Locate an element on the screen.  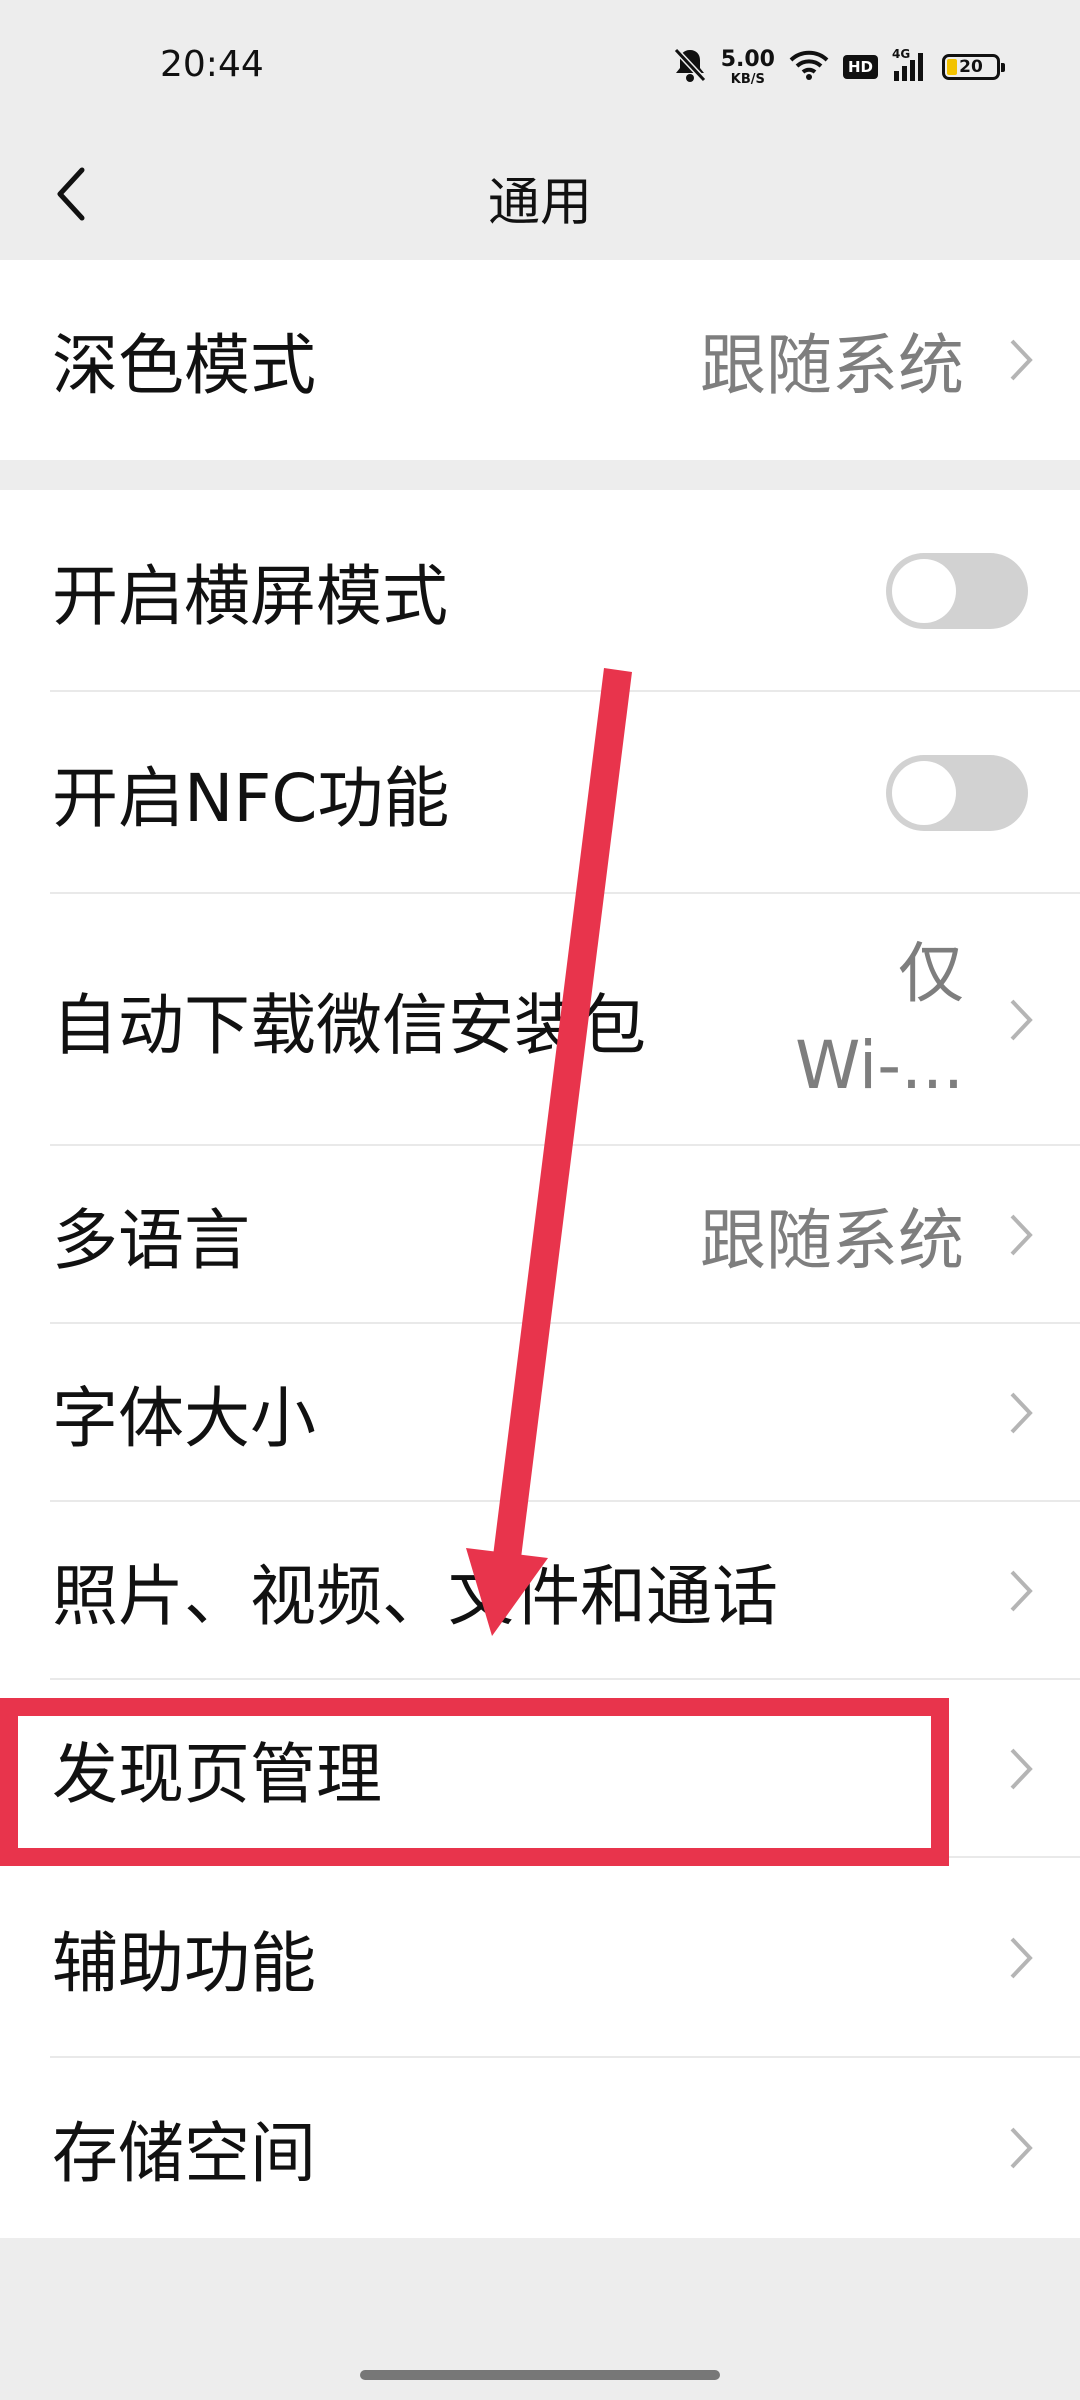
dark-mode-label: 深色模式 is located at coordinates (184, 365).